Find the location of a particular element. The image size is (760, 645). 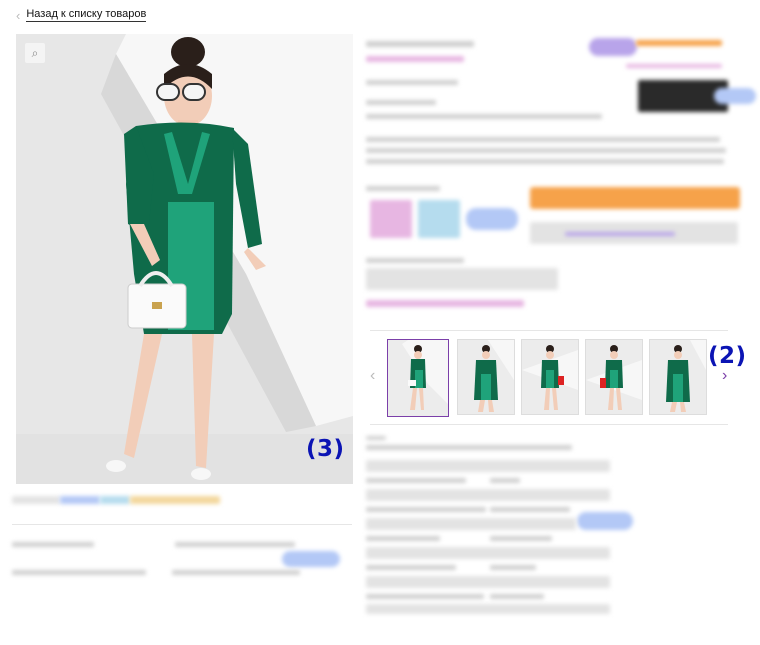

thumbnail-strip: ‹ › (2) is located at coordinates (554, 378).